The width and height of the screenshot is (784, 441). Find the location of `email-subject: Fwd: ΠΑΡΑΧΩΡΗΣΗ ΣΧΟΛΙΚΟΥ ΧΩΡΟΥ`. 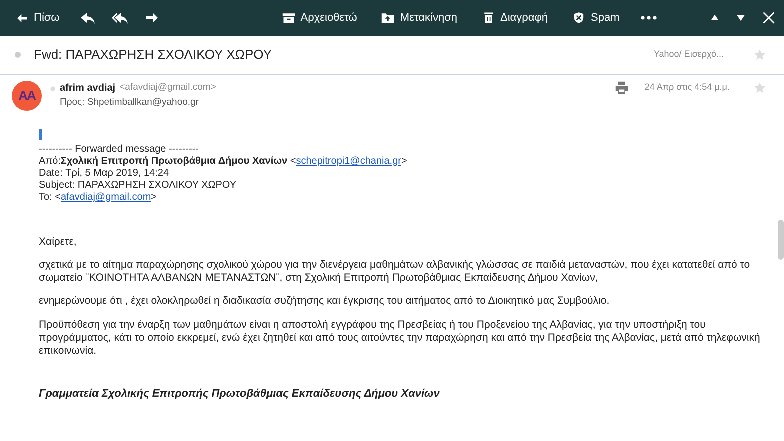

email-subject: Fwd: ΠΑΡΑΧΩΡΗΣΗ ΣΧΟΛΙΚΟΥ ΧΩΡΟΥ is located at coordinates (153, 55).